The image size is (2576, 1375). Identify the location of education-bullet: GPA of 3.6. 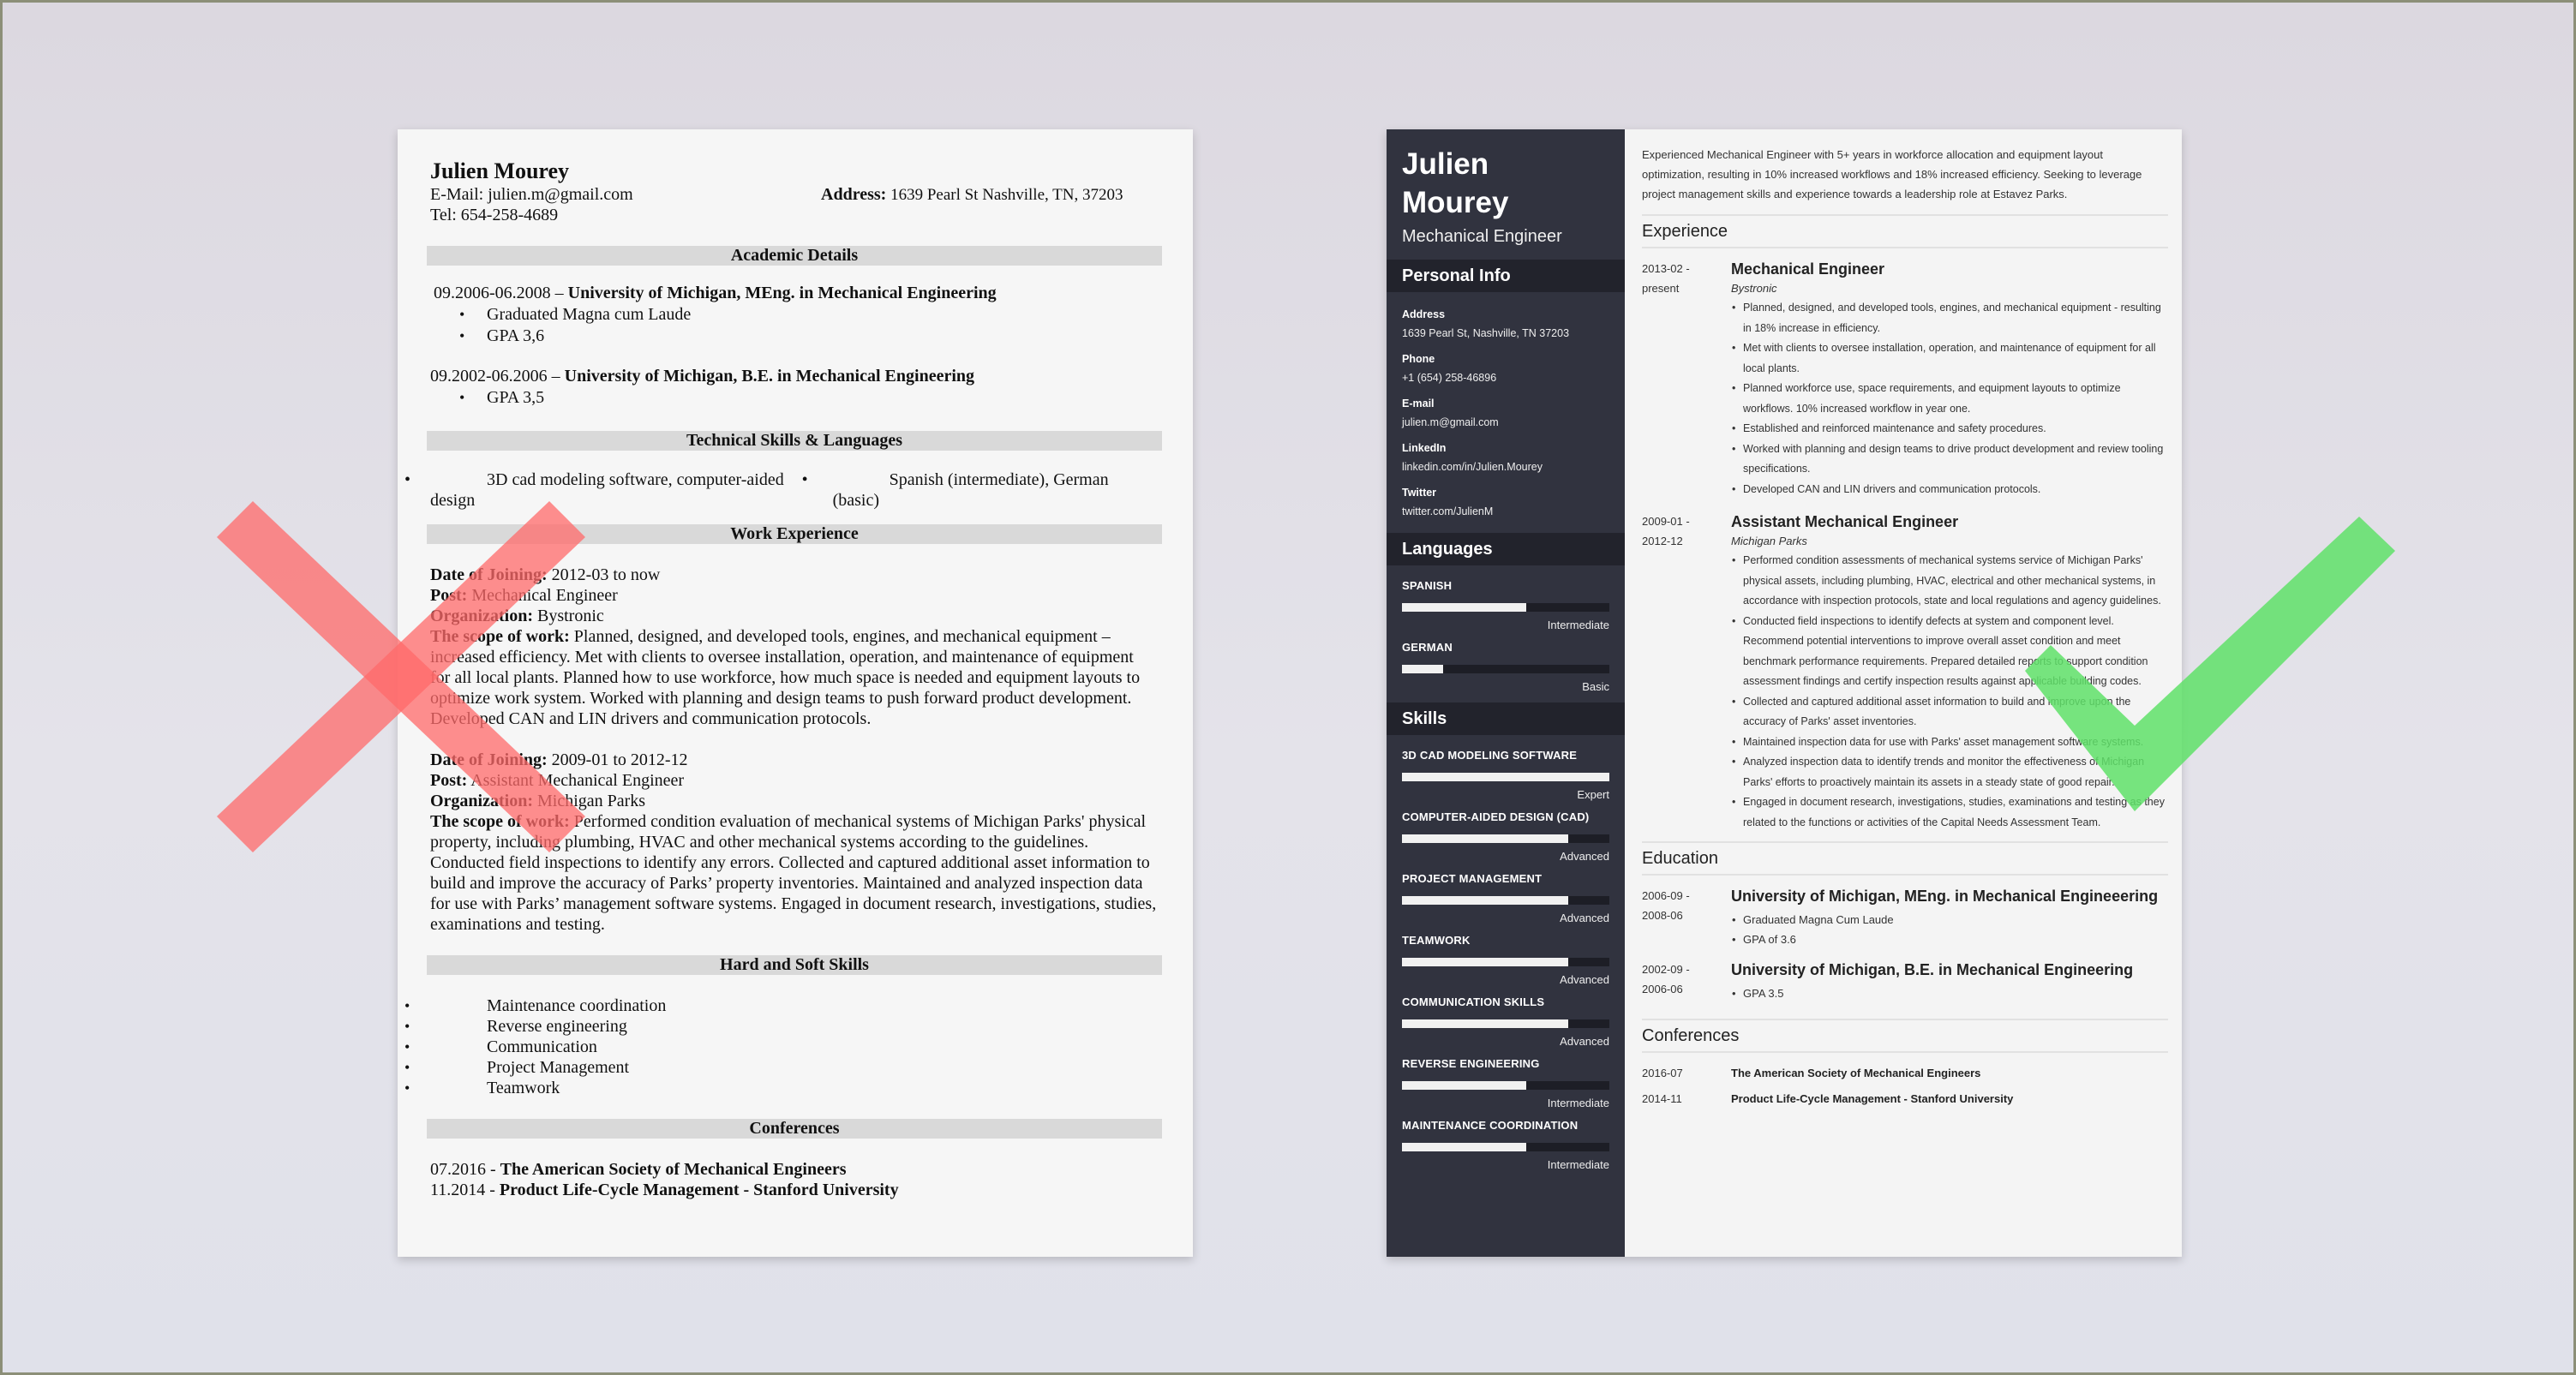
(1949, 939).